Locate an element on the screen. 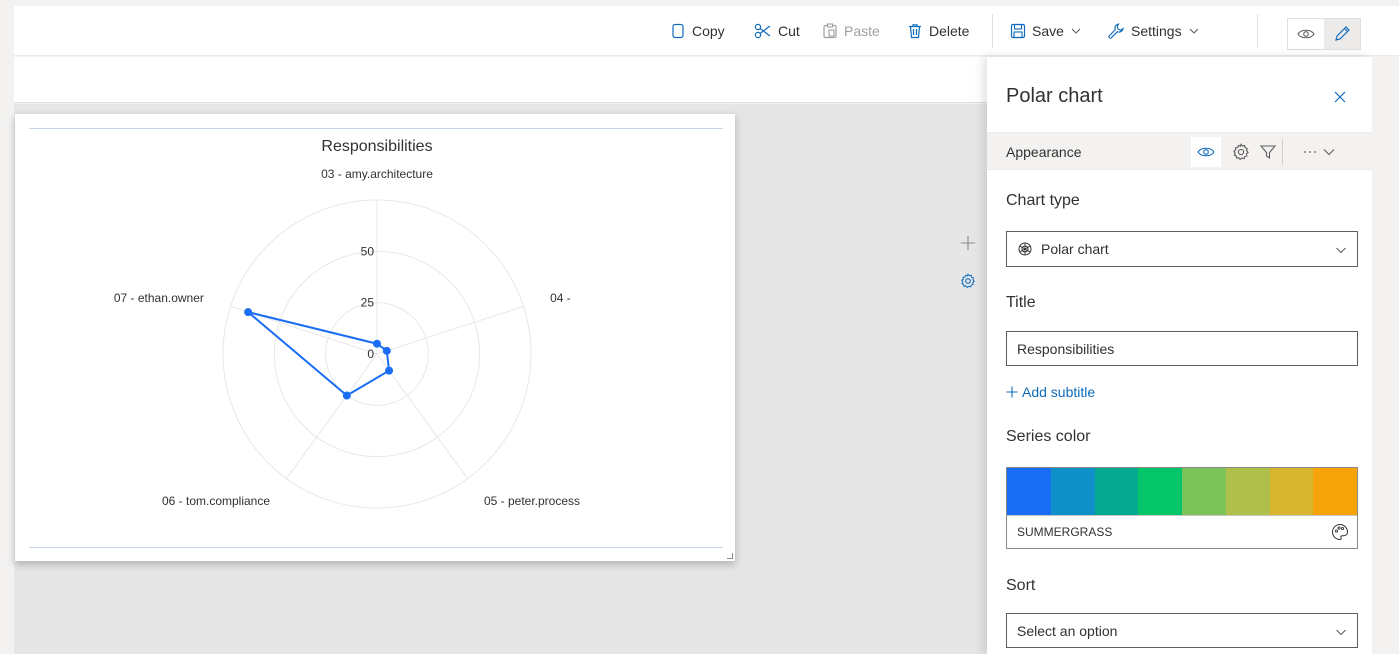 The image size is (1399, 654). category-label: 06 - tom.compliance is located at coordinates (216, 501).